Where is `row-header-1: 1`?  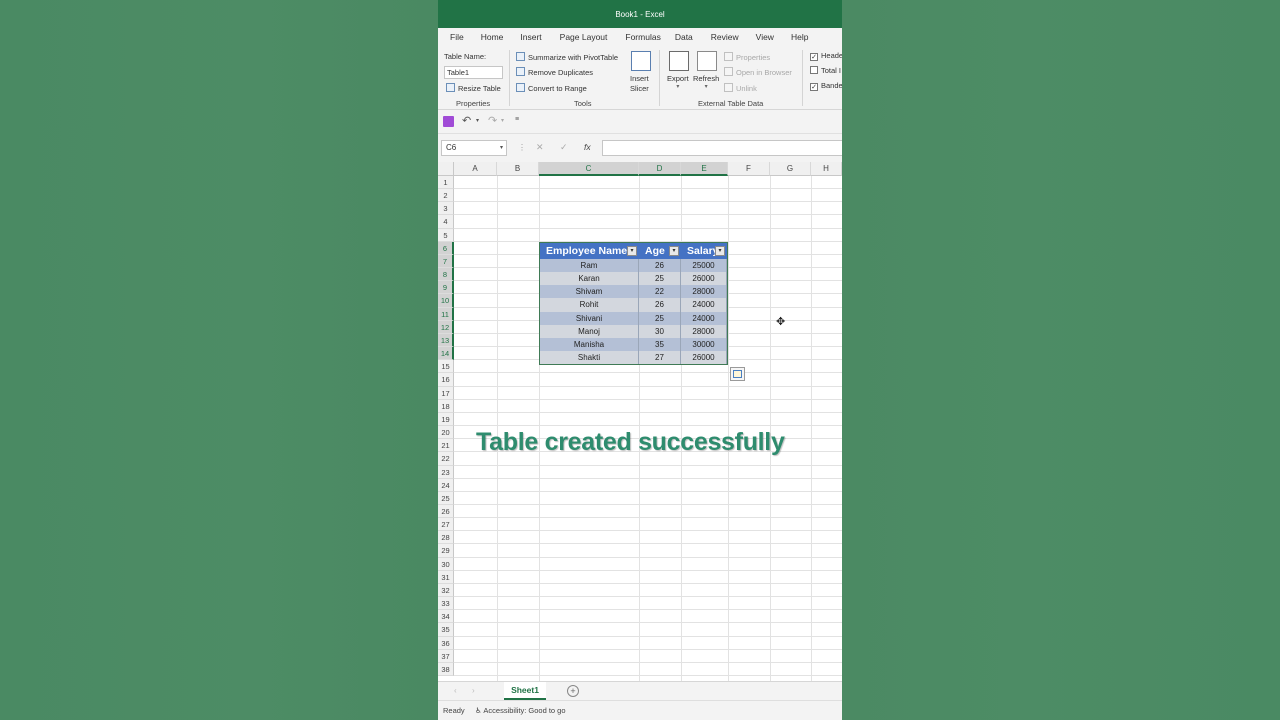 row-header-1: 1 is located at coordinates (446, 183).